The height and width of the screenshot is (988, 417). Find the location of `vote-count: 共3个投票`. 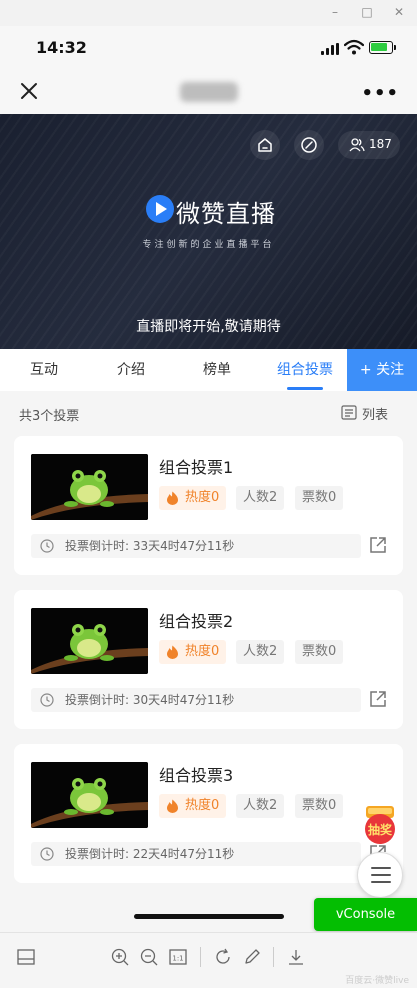

vote-count: 共3个投票 is located at coordinates (49, 416).